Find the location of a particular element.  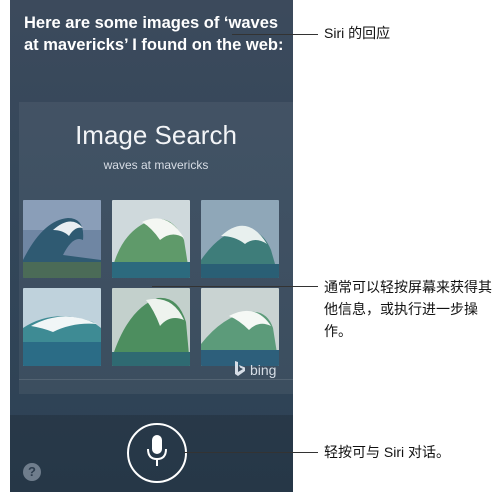

microphone-button is located at coordinates (157, 453).